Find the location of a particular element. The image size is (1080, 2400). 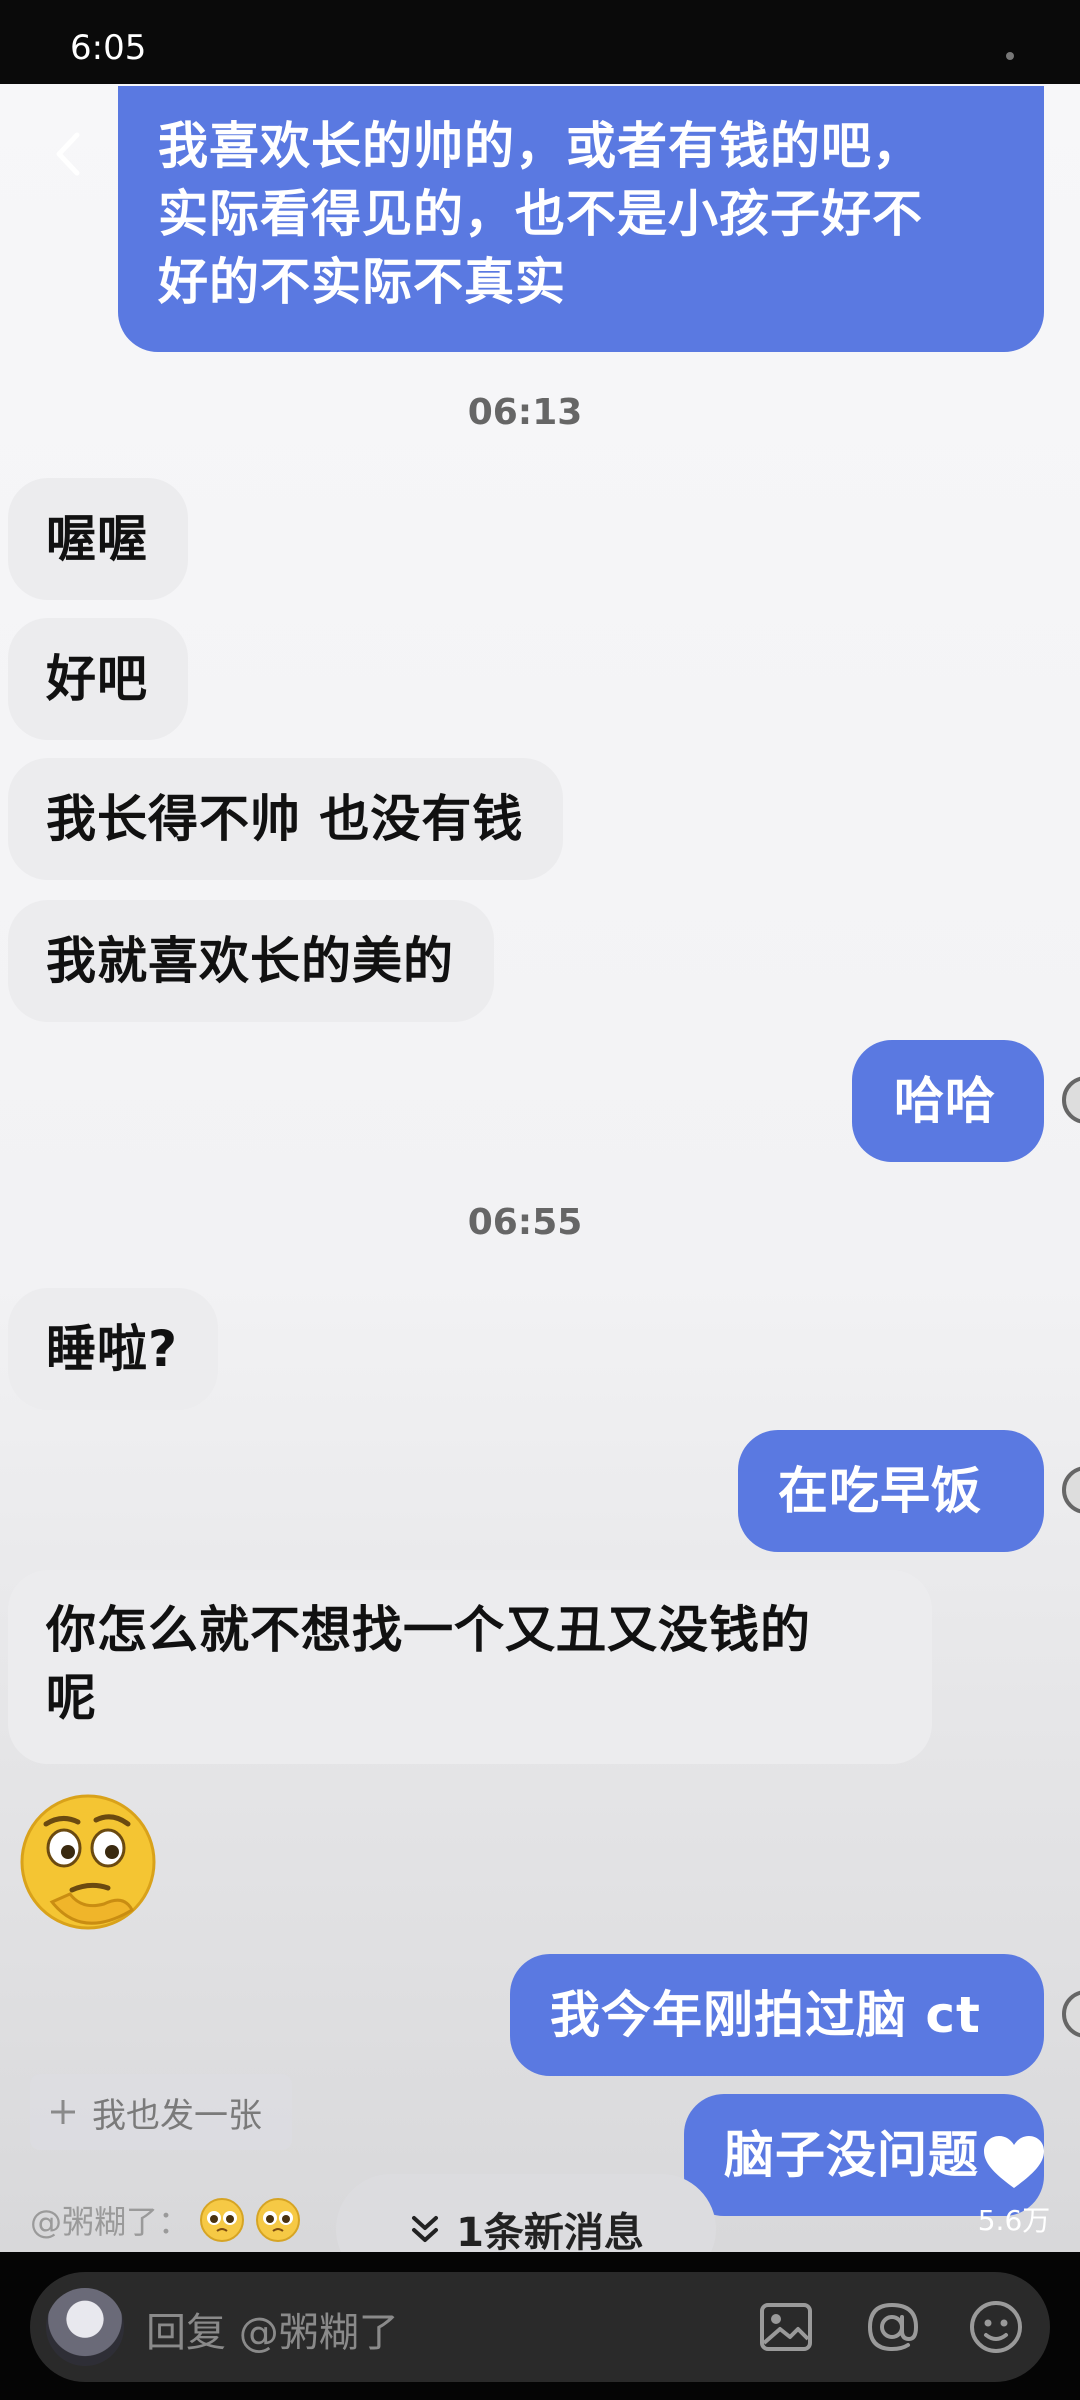

back-button is located at coordinates (68, 154).